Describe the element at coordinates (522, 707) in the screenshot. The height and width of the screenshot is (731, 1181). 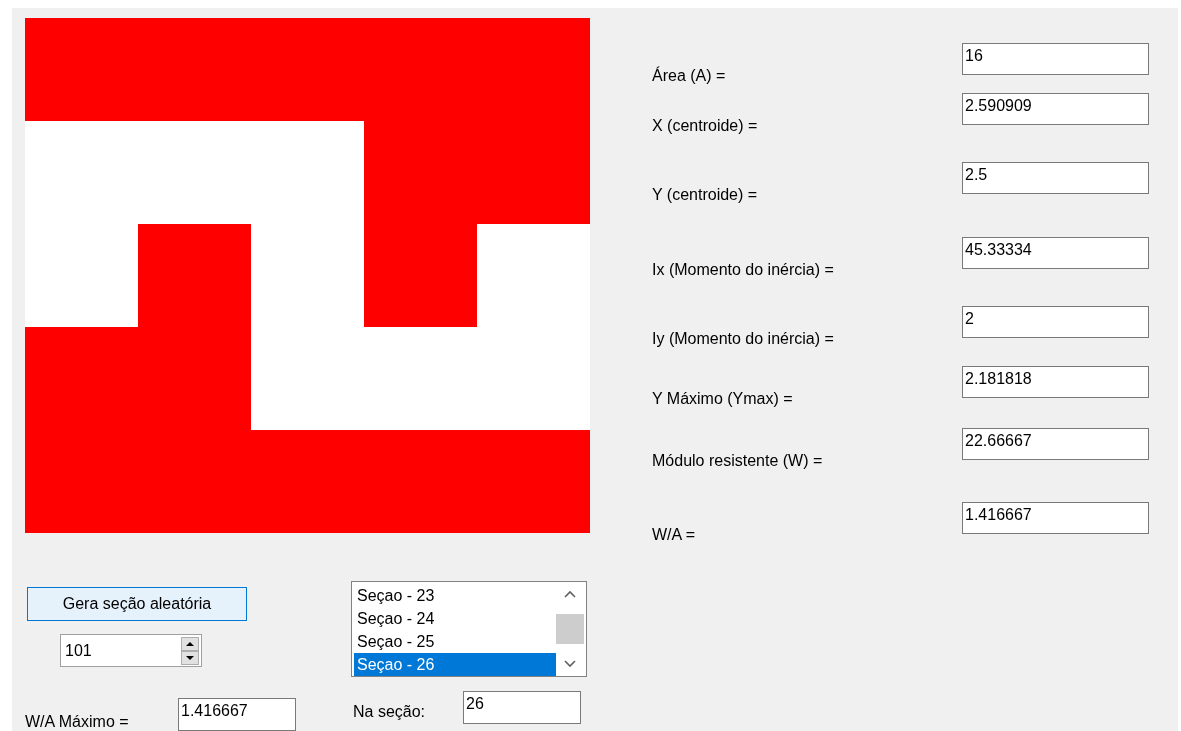
I see `at-section-field: 26` at that location.